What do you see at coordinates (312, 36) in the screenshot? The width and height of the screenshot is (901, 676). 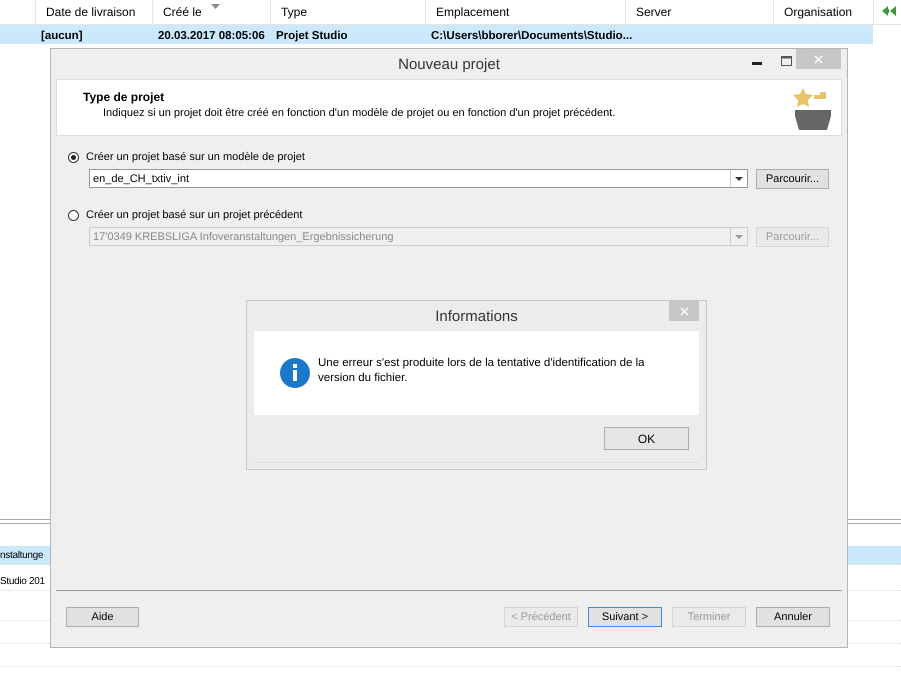 I see `table-cell: Projet Studio` at bounding box center [312, 36].